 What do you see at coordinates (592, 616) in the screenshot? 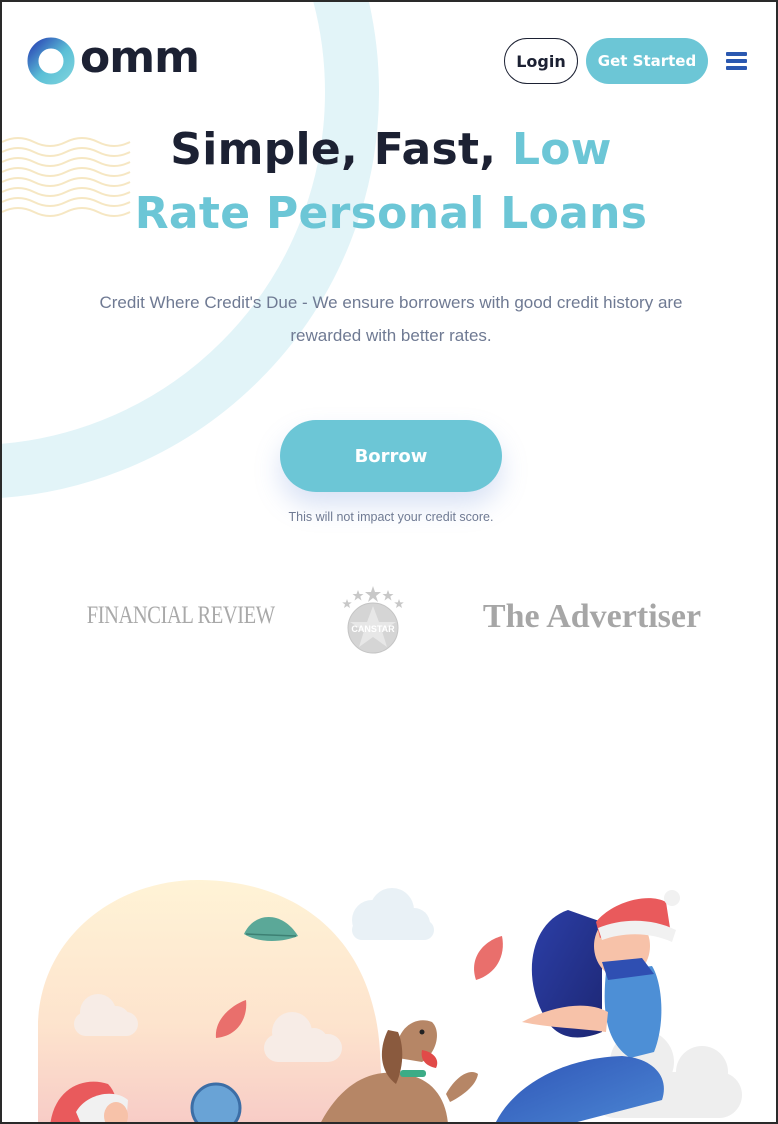
I see `the-advertiser-logo: The Advertiser` at bounding box center [592, 616].